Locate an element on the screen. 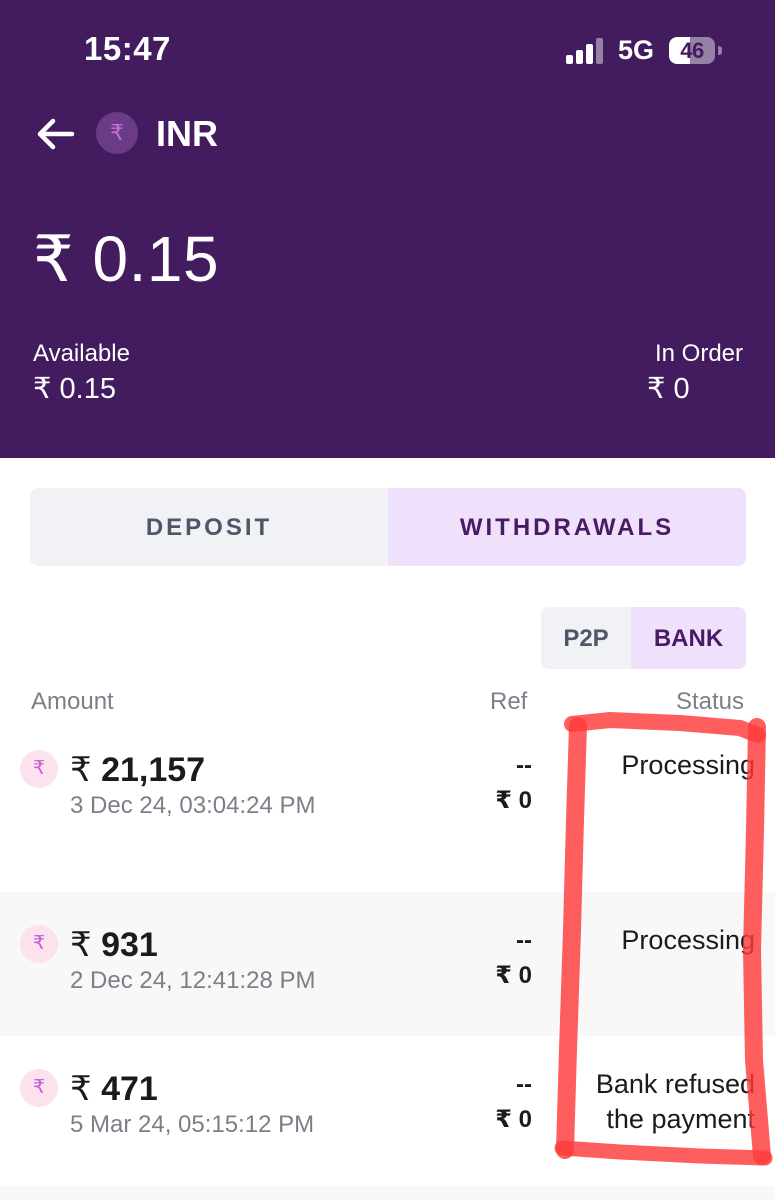  arrow-left-icon is located at coordinates (56, 134).